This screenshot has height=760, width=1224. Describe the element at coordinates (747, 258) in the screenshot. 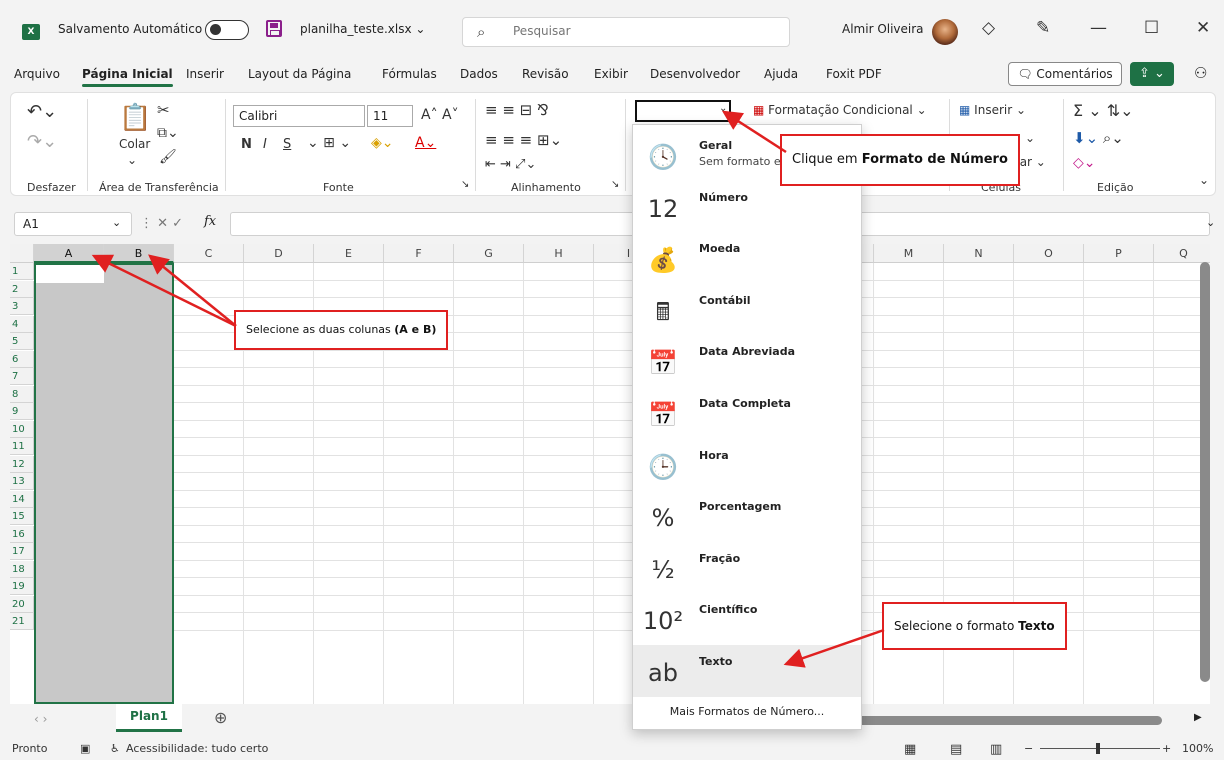

I see `format-option-moeda: 💰 Moeda` at that location.